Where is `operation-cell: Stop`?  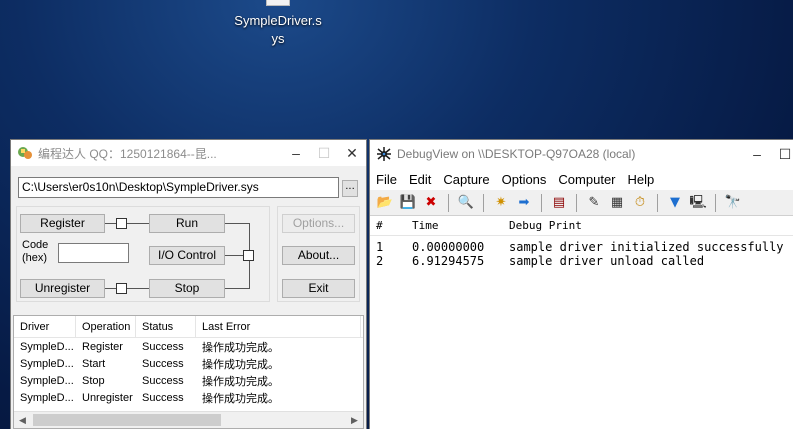 operation-cell: Stop is located at coordinates (93, 380).